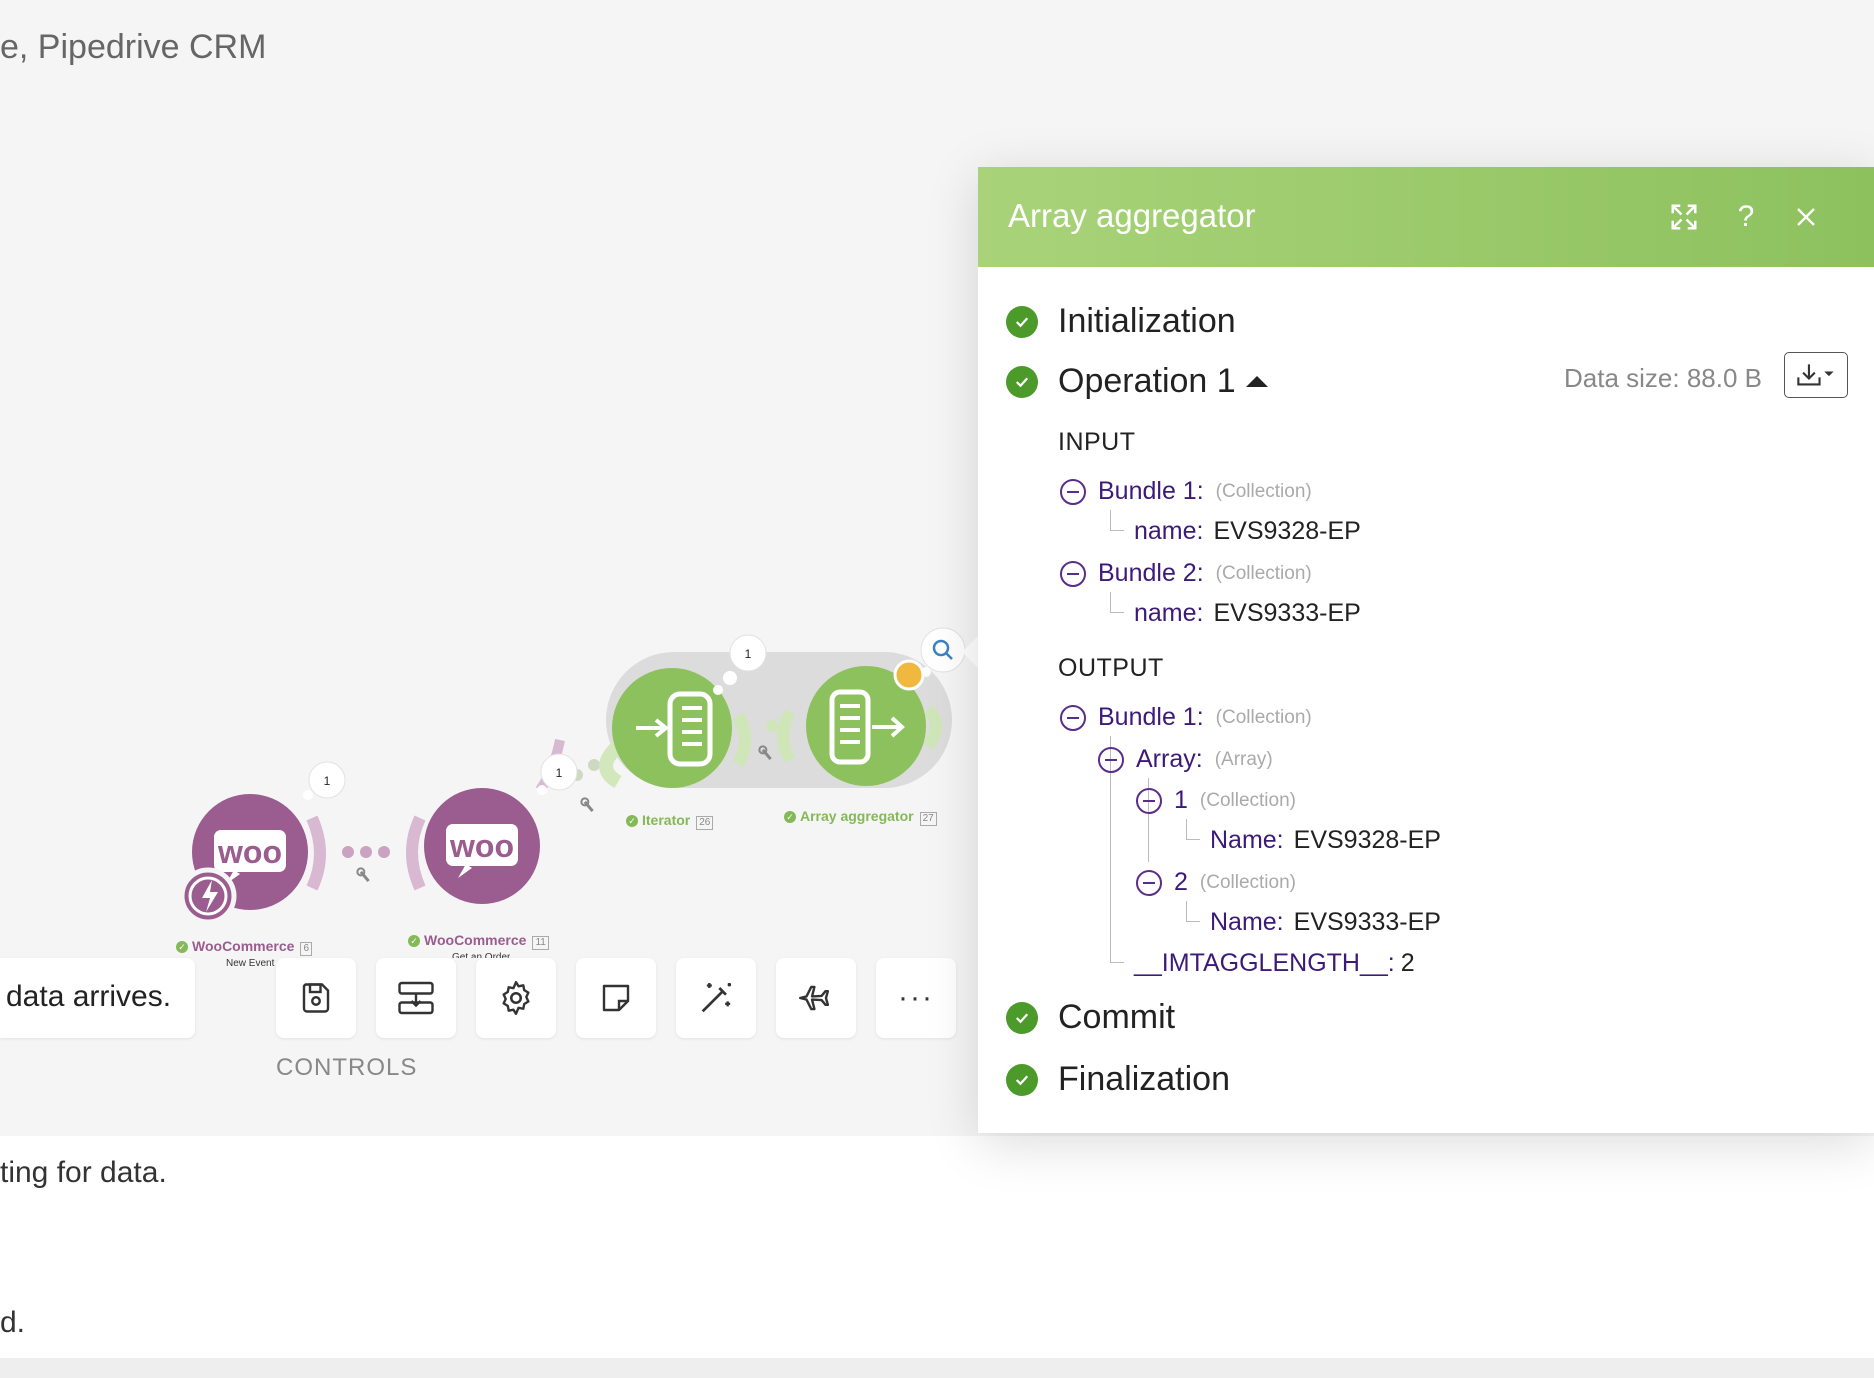  What do you see at coordinates (250, 963) in the screenshot?
I see `node-subtitle: New Event` at bounding box center [250, 963].